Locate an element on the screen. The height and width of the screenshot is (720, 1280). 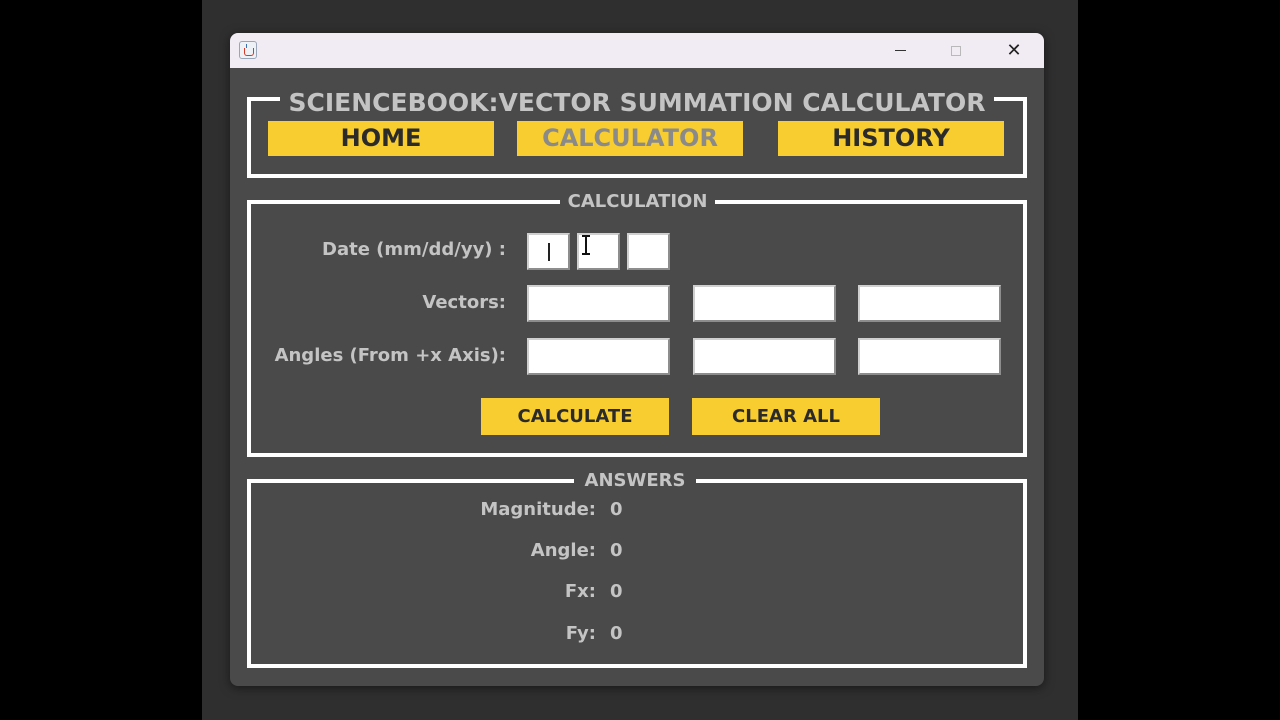
vector-2-input is located at coordinates (764, 303).